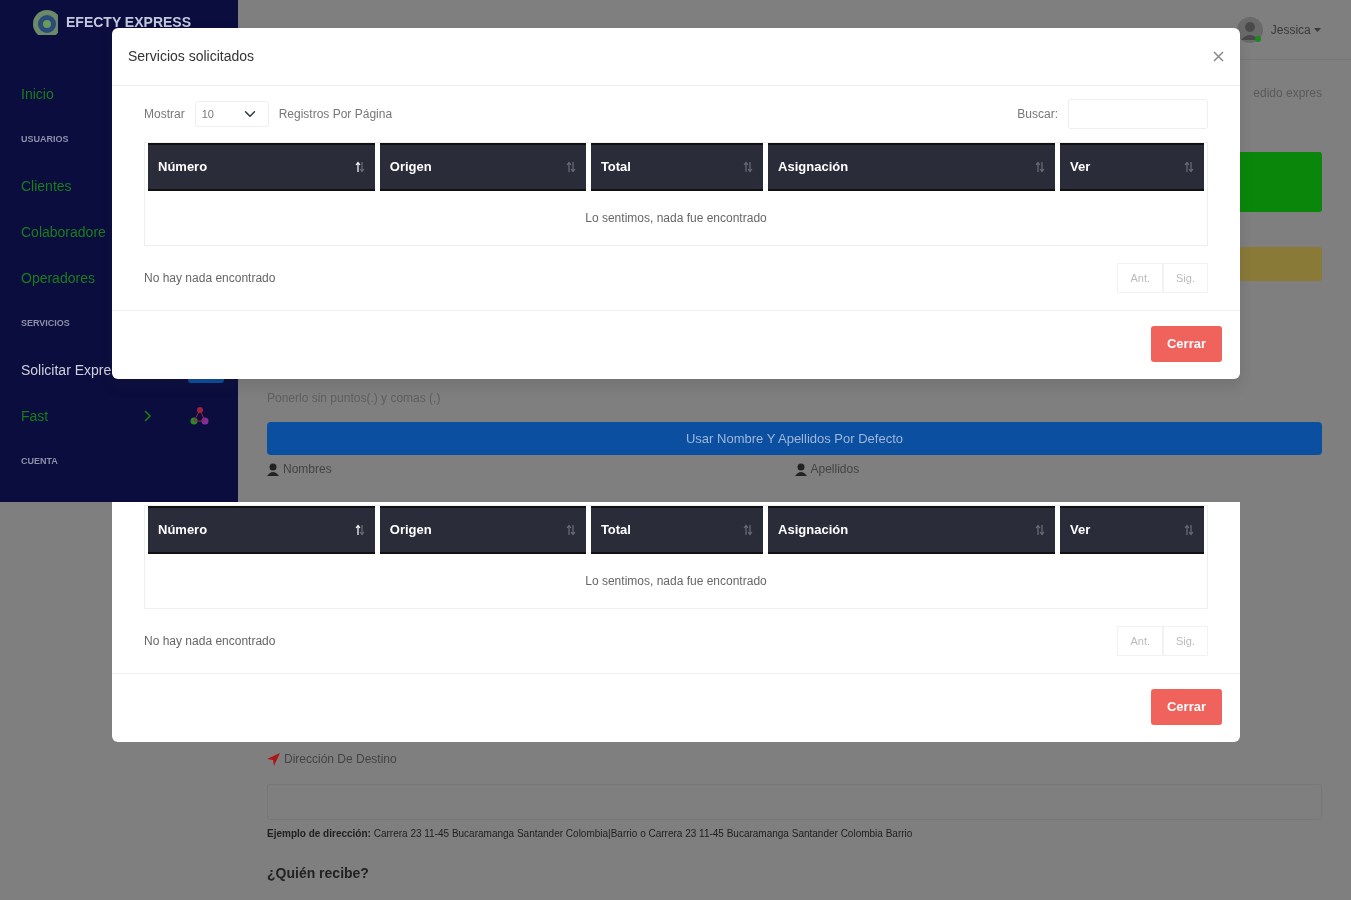  What do you see at coordinates (66, 370) in the screenshot?
I see `sidebar-item: Solicitar Expre` at bounding box center [66, 370].